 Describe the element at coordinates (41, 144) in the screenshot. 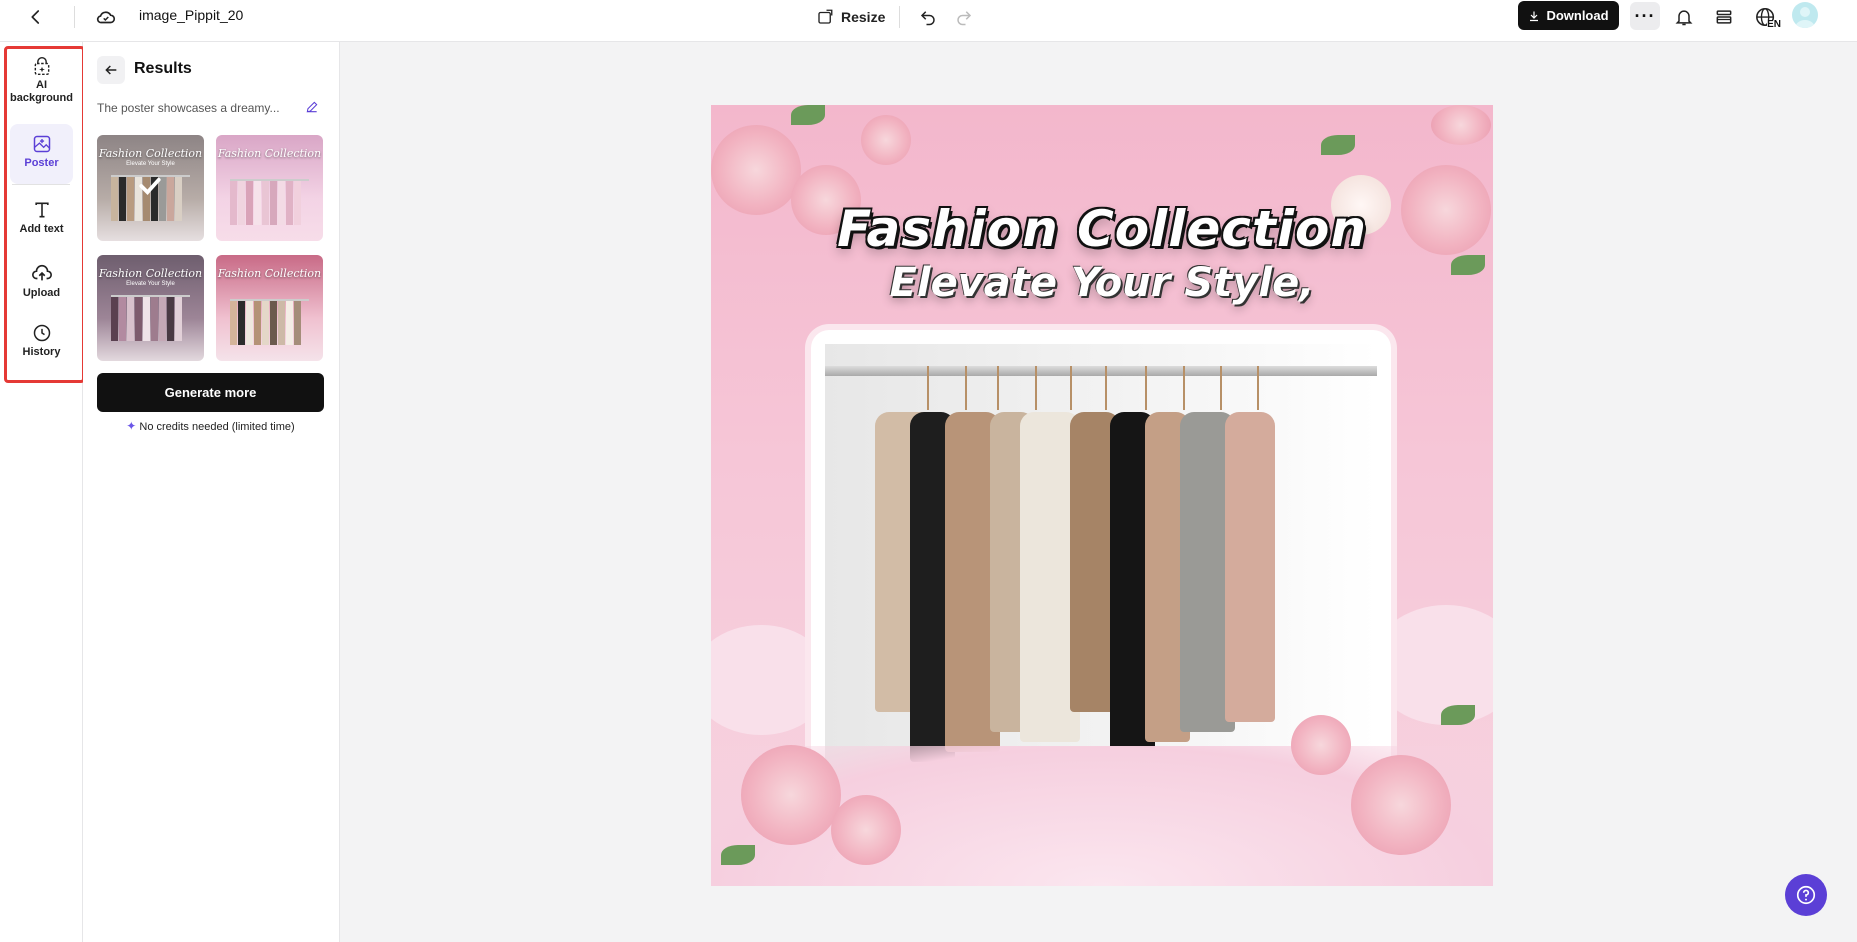

I see `poster-icon` at that location.